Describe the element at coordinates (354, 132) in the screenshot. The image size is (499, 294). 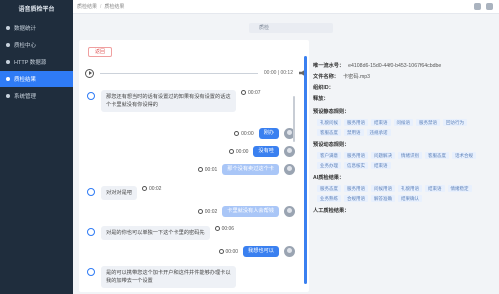
I see `rule-tag: 禁用语` at that location.